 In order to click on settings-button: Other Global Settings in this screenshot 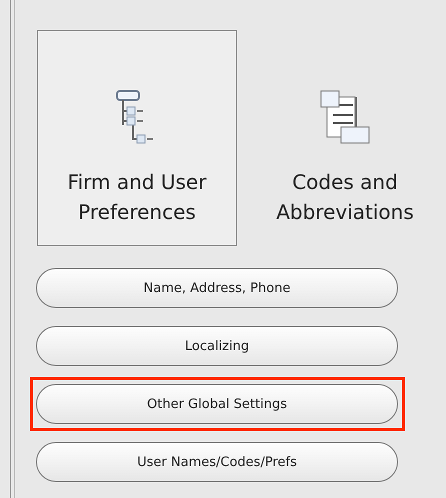, I will do `click(217, 404)`.